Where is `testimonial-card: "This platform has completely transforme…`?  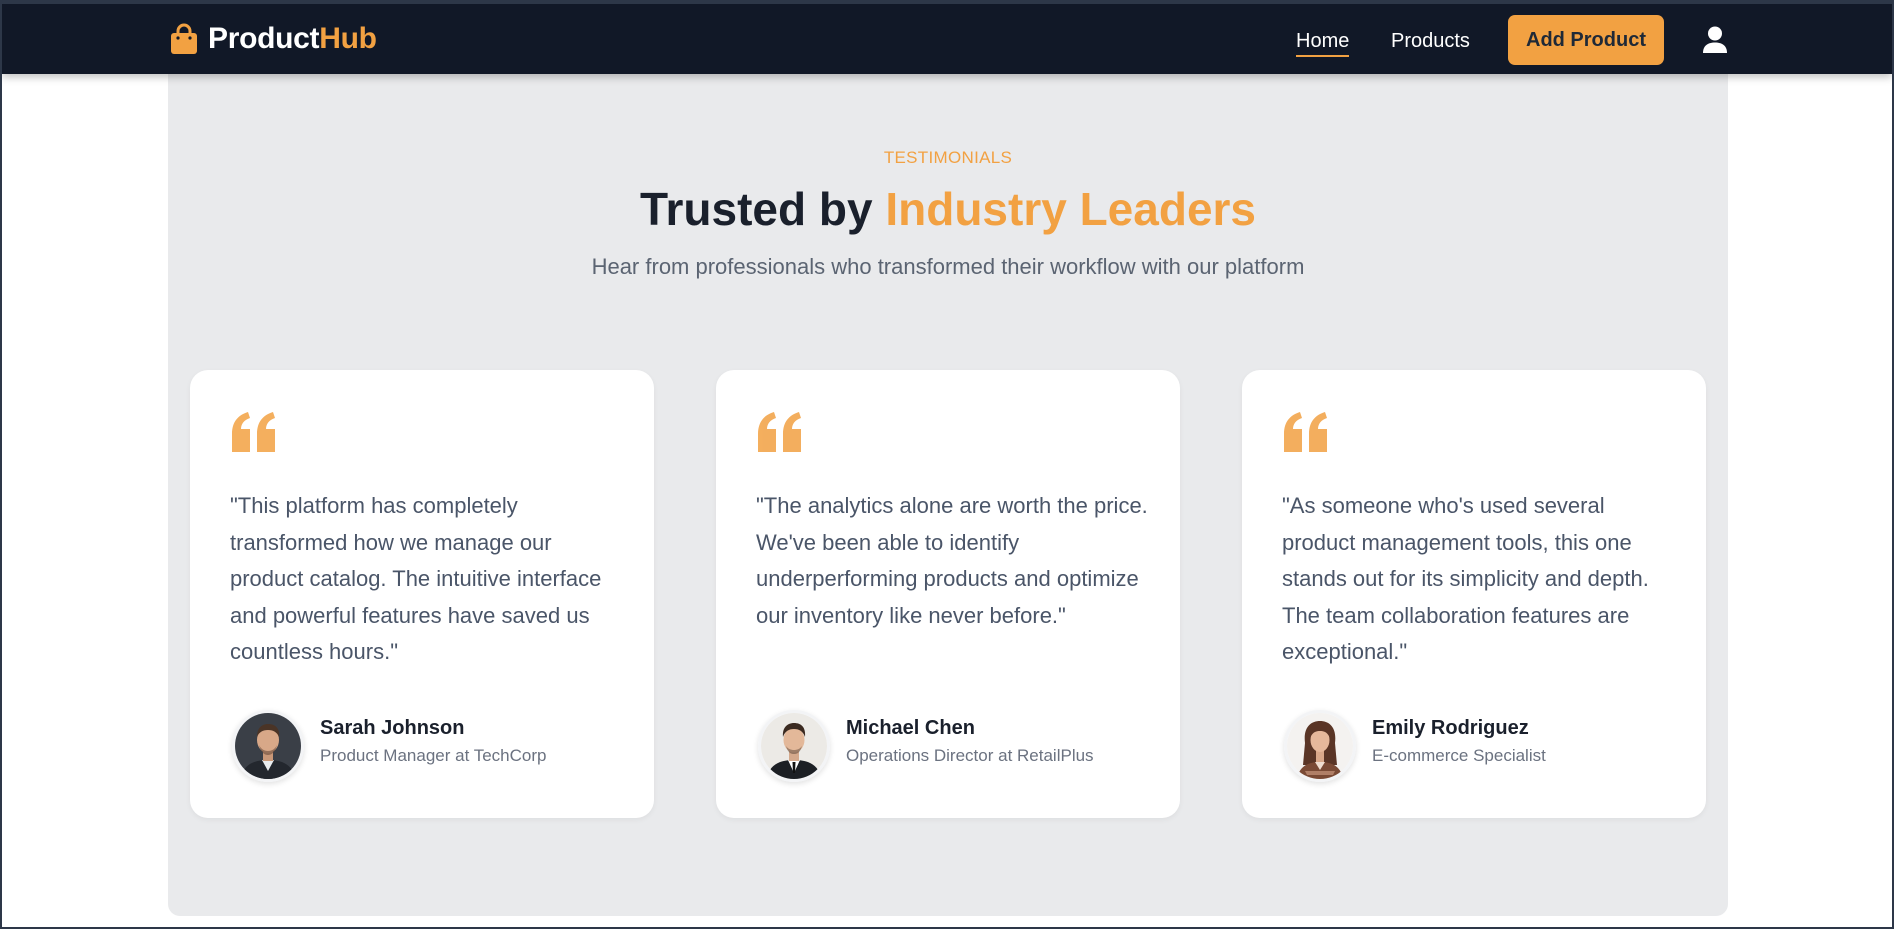
testimonial-card: "This platform has completely transforme… is located at coordinates (422, 594).